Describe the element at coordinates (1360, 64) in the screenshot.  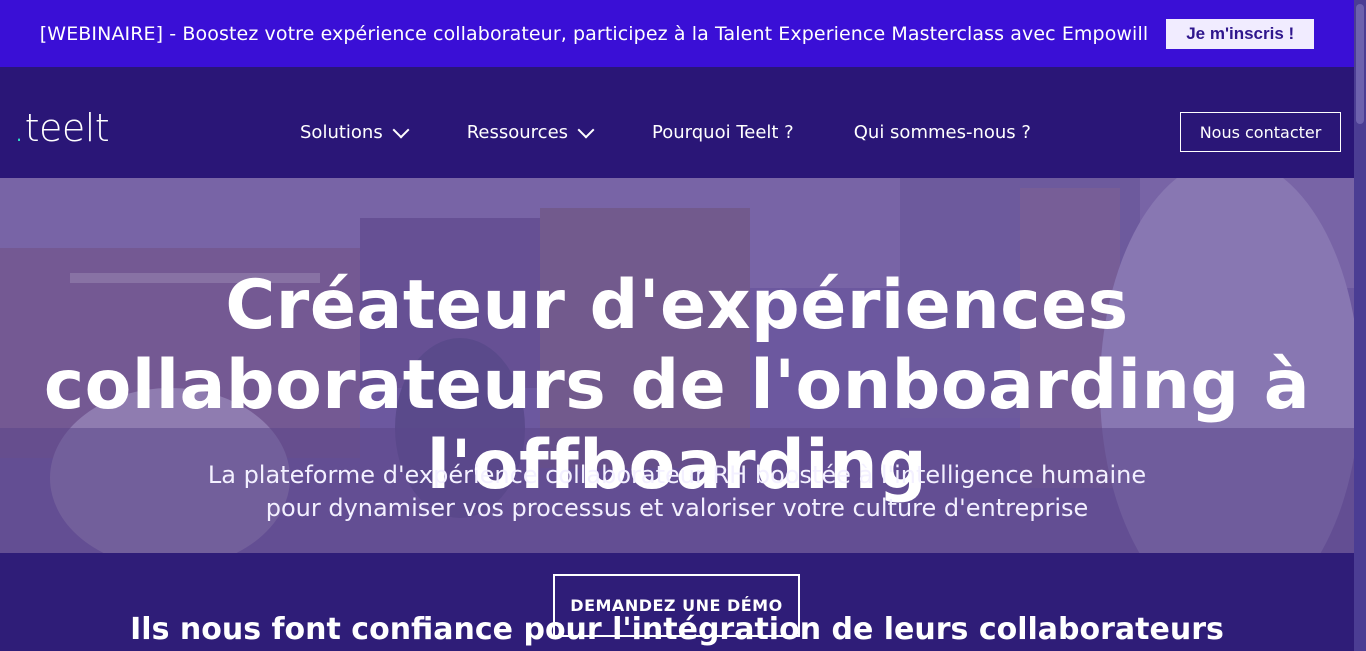
I see `scrollbar-thumb` at that location.